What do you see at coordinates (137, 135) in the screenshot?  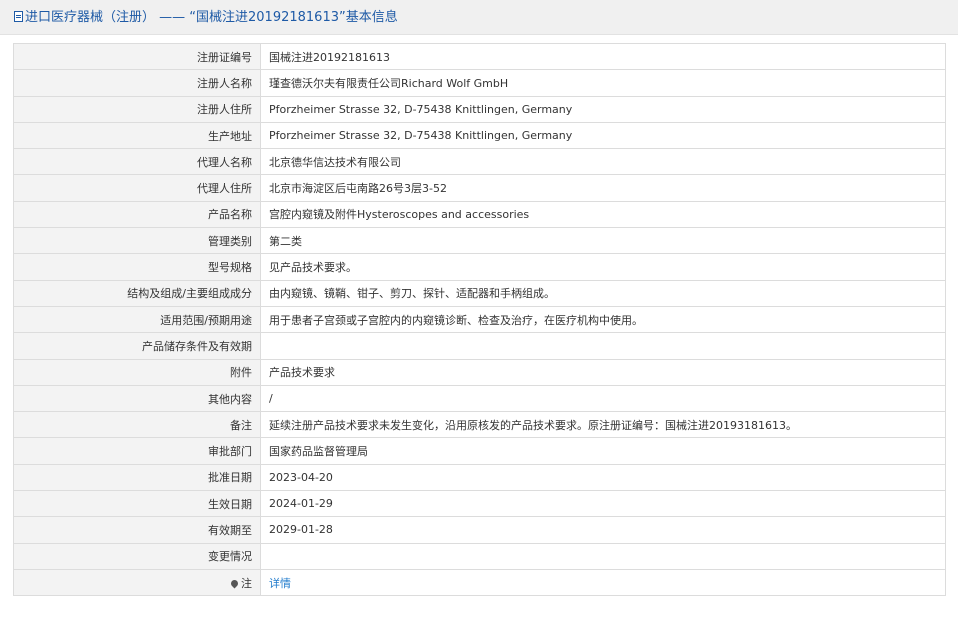 I see `row-label: 生产地址` at bounding box center [137, 135].